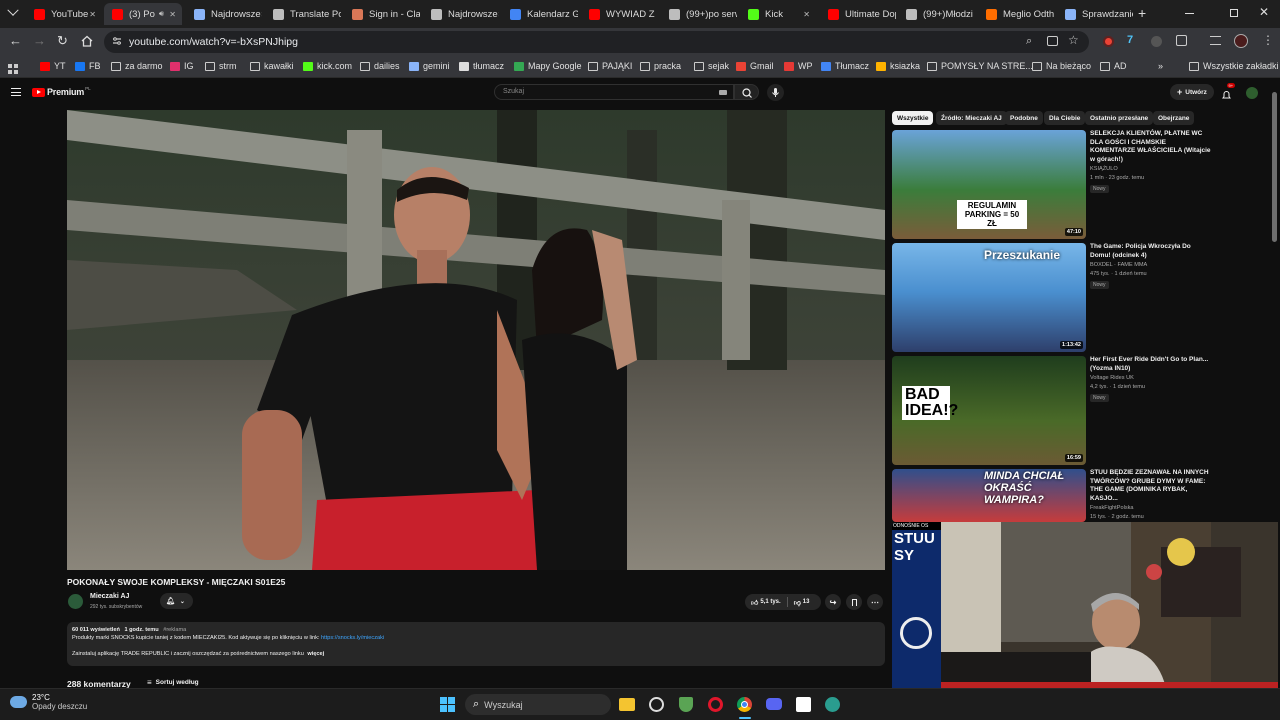  Describe the element at coordinates (88, 66) in the screenshot. I see `bookmark-item: FB` at that location.